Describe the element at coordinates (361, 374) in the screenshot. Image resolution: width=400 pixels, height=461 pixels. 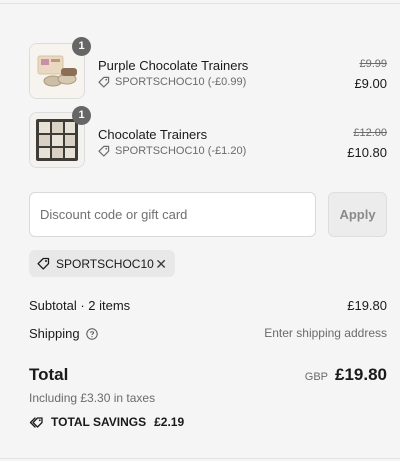
I see `total-value: £19.80` at that location.